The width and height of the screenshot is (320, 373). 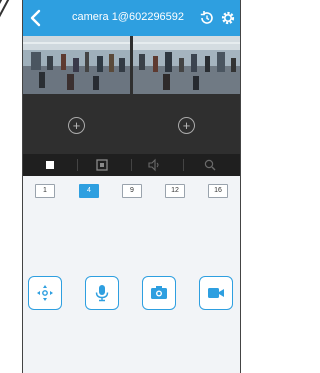 I want to click on speaker-mute-icon, so click(x=154, y=165).